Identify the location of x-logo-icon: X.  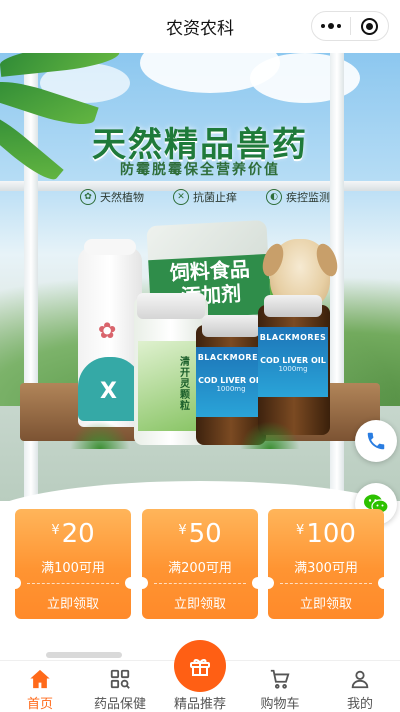
(108, 391).